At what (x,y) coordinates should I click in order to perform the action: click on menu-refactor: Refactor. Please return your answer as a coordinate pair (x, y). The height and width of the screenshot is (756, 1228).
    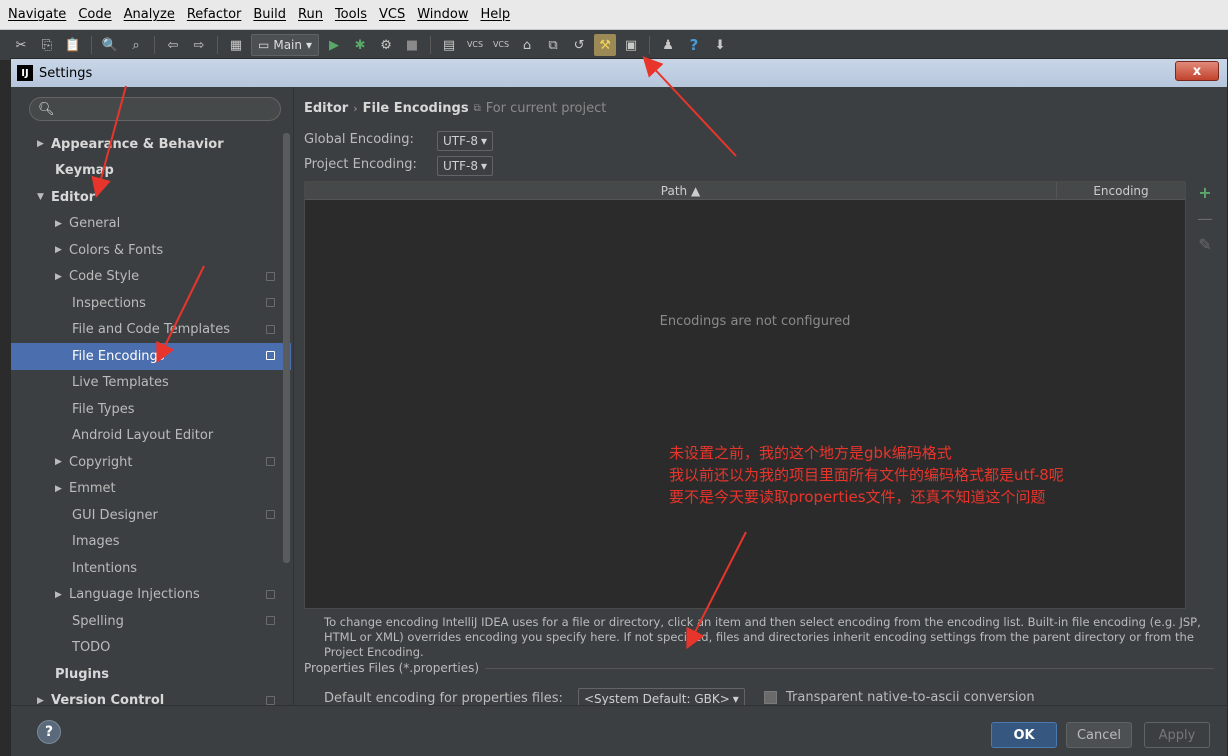
    Looking at the image, I should click on (214, 14).